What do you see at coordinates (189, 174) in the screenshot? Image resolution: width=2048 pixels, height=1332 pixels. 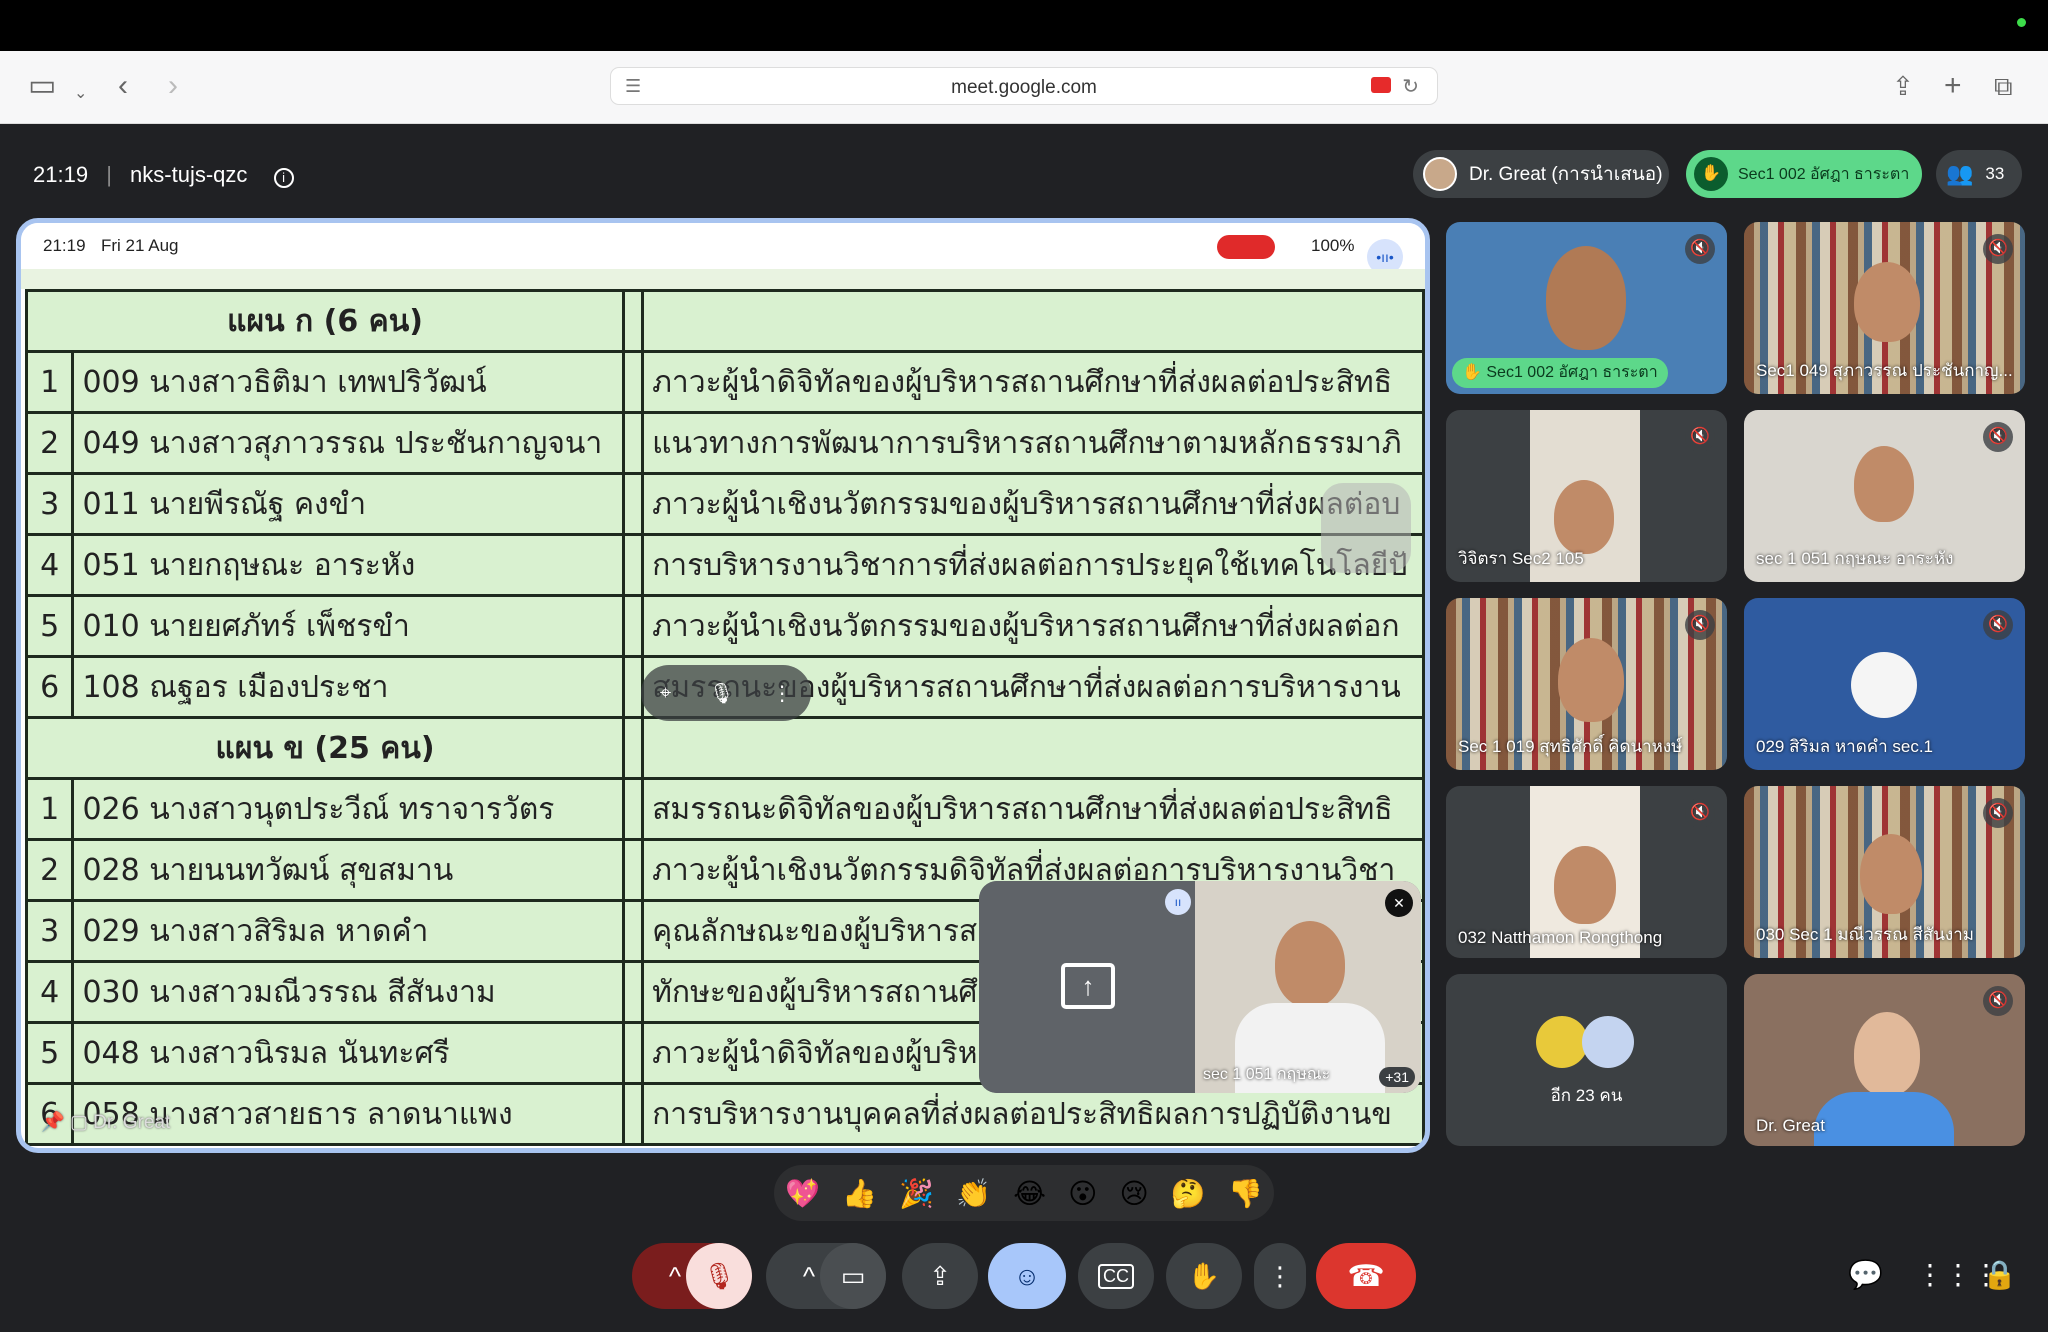 I see `meeting-code: nks-tujs-qzc` at bounding box center [189, 174].